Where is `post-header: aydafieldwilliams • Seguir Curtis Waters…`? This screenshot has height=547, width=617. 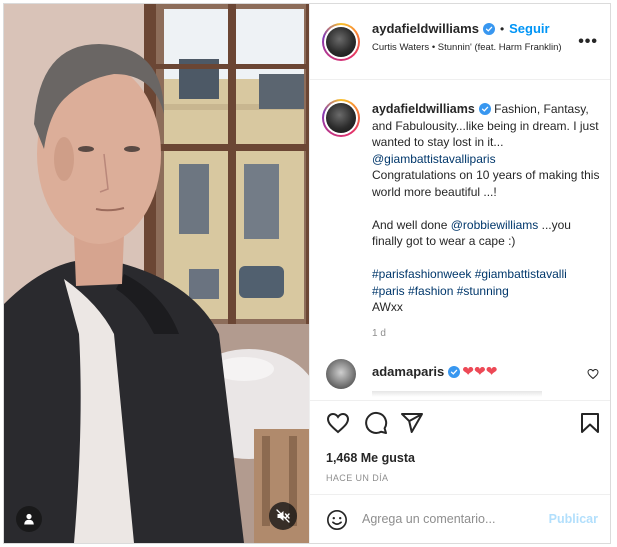 post-header: aydafieldwilliams • Seguir Curtis Waters… is located at coordinates (460, 42).